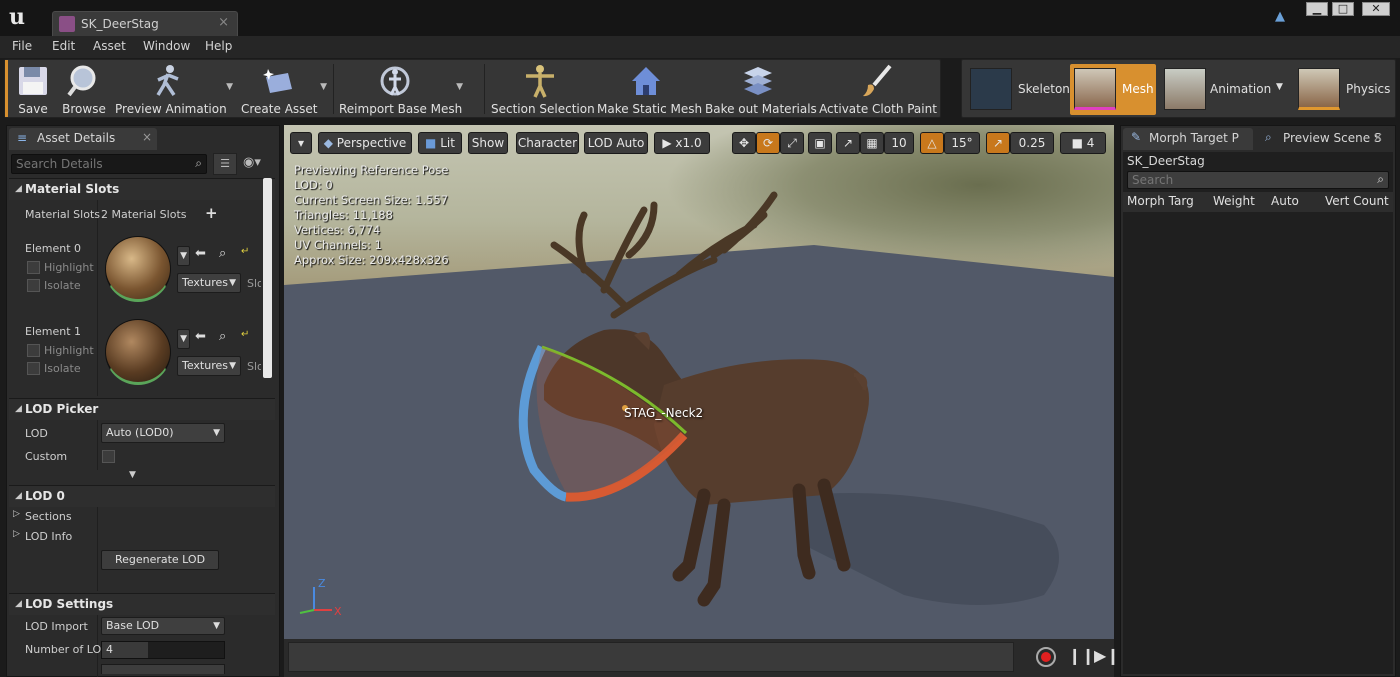 The height and width of the screenshot is (677, 1400). I want to click on scale-icon: ⤢, so click(792, 143).